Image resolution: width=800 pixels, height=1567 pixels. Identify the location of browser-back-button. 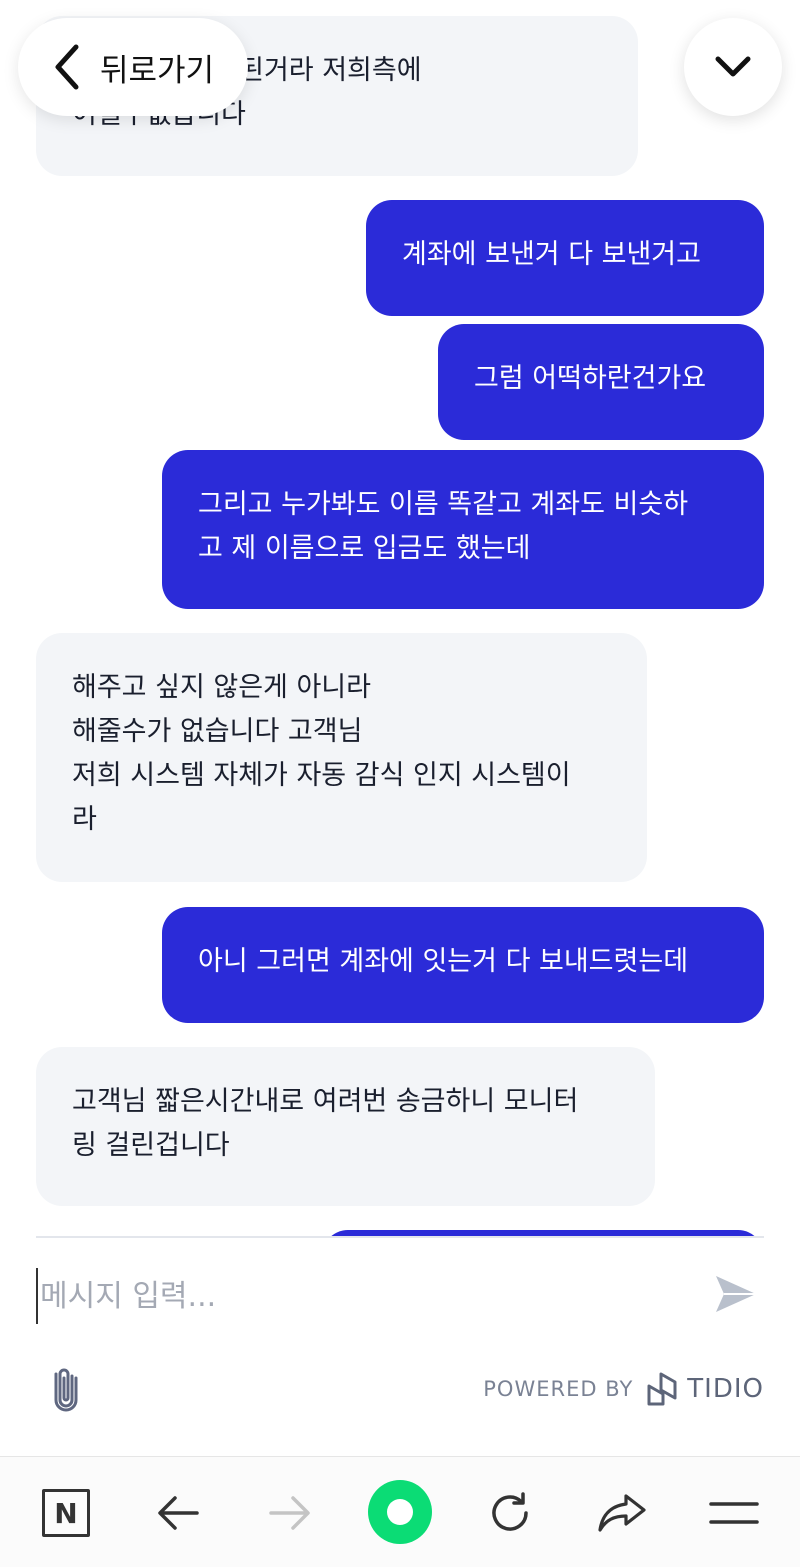
(178, 1513).